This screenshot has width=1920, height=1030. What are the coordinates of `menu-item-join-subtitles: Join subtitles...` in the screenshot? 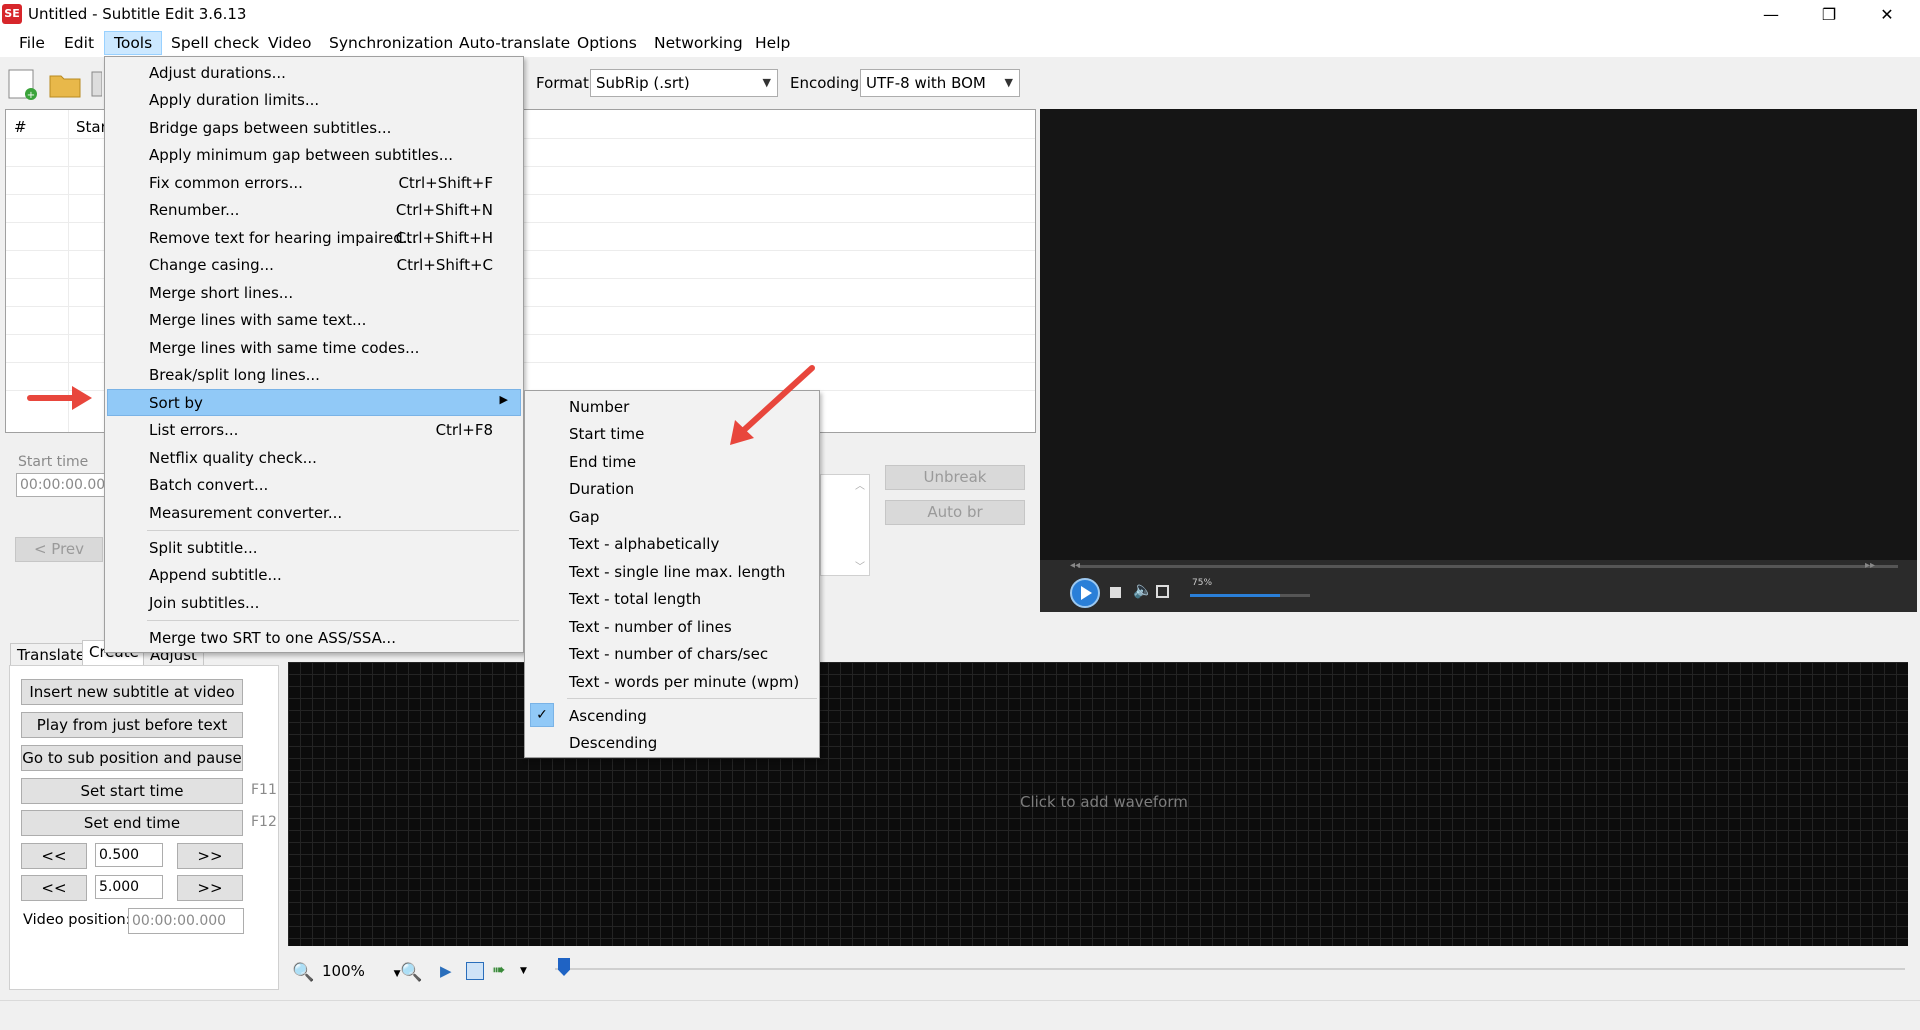 It's located at (314, 602).